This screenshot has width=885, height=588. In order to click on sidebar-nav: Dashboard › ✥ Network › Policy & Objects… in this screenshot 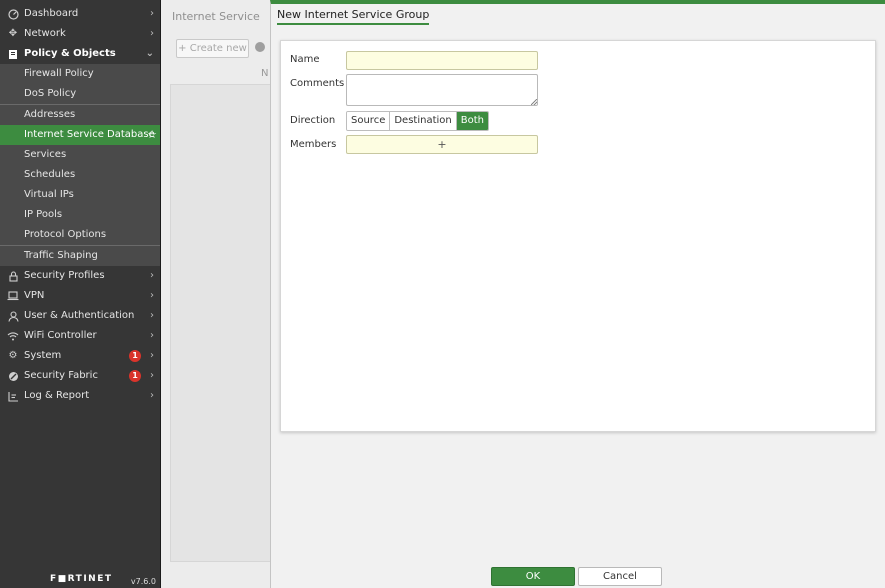, I will do `click(80, 205)`.